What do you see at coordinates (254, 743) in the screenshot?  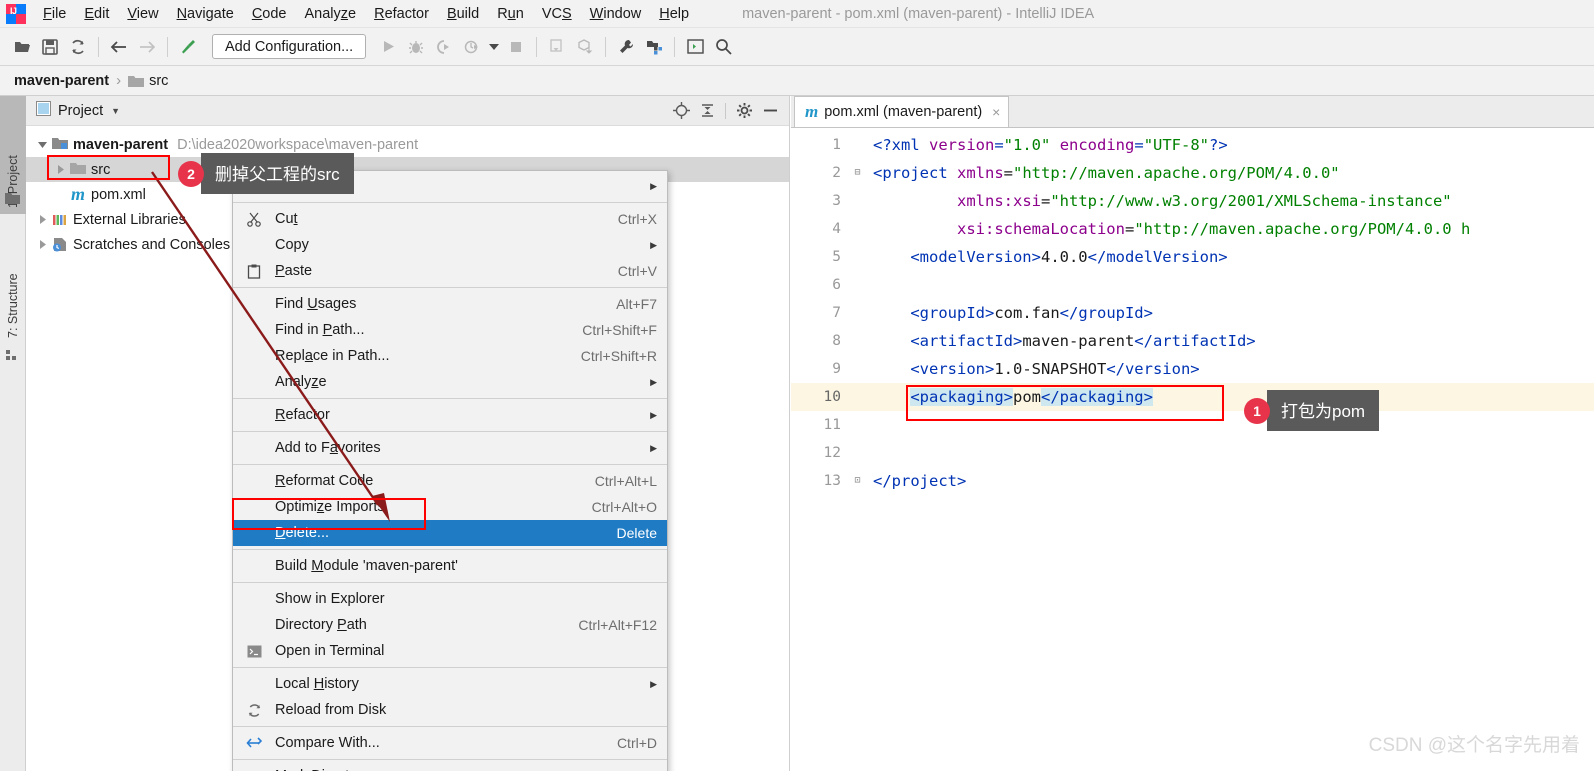 I see `compare-icon` at bounding box center [254, 743].